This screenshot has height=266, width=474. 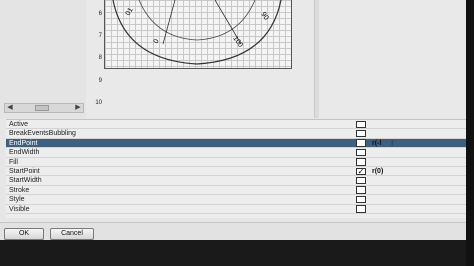 What do you see at coordinates (237, 253) in the screenshot?
I see `taskbar-edge` at bounding box center [237, 253].